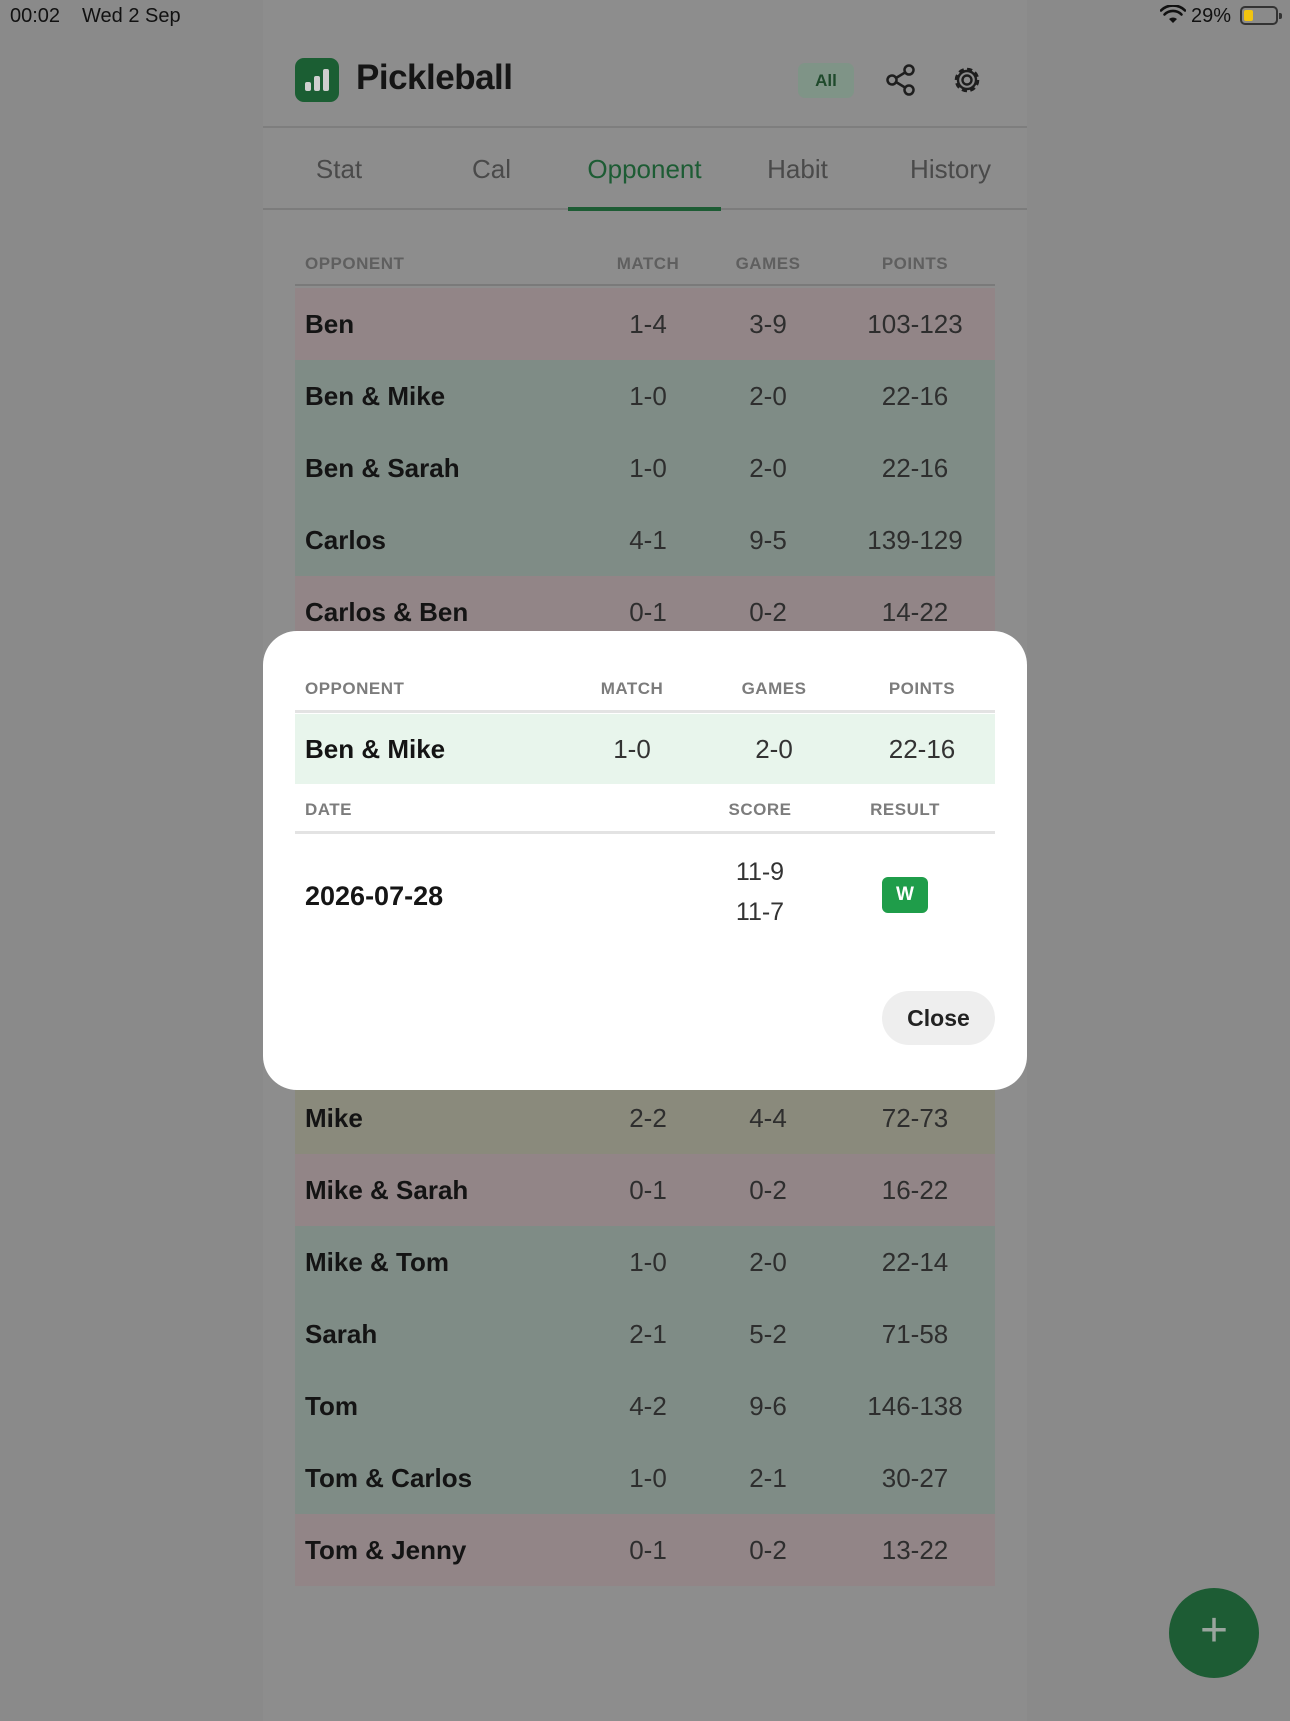  What do you see at coordinates (905, 895) in the screenshot?
I see `result-badge: W` at bounding box center [905, 895].